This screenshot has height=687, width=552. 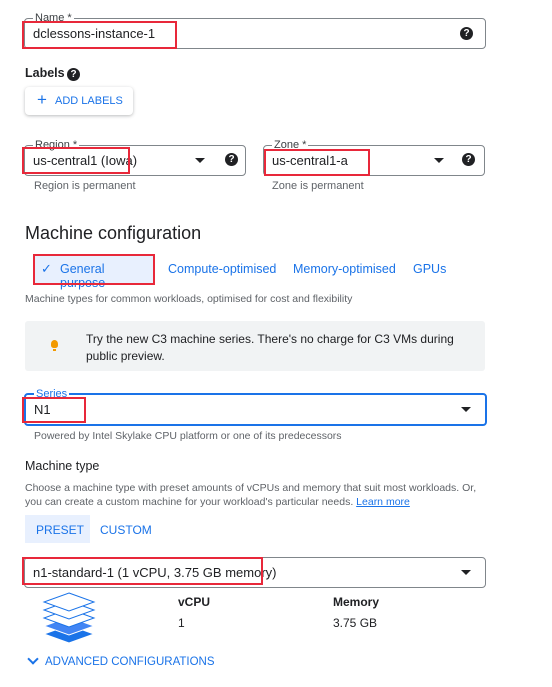 What do you see at coordinates (356, 602) in the screenshot?
I see `memory-label: Memory` at bounding box center [356, 602].